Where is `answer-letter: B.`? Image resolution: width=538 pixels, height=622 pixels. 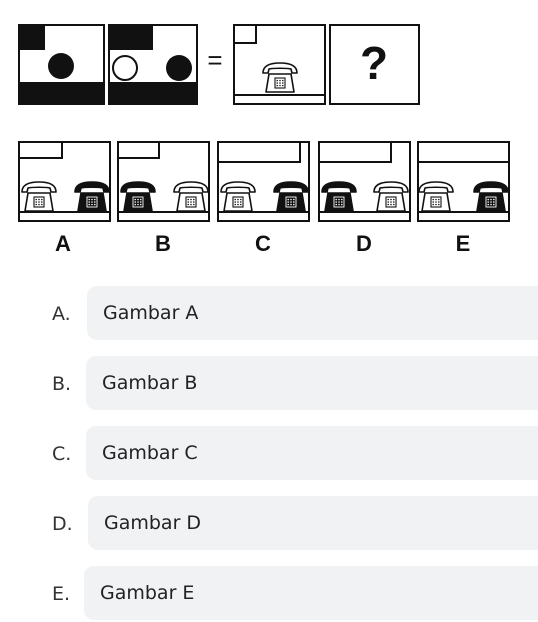
answer-letter: B. is located at coordinates (62, 384).